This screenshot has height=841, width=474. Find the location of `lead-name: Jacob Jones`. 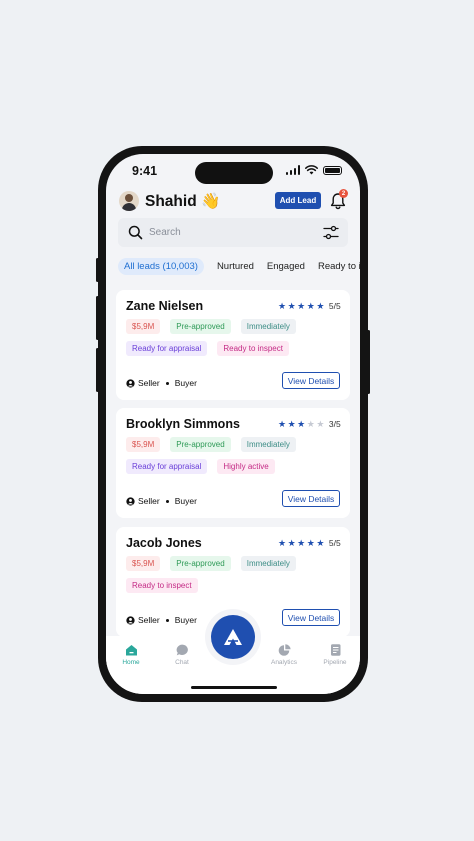

lead-name: Jacob Jones is located at coordinates (164, 543).